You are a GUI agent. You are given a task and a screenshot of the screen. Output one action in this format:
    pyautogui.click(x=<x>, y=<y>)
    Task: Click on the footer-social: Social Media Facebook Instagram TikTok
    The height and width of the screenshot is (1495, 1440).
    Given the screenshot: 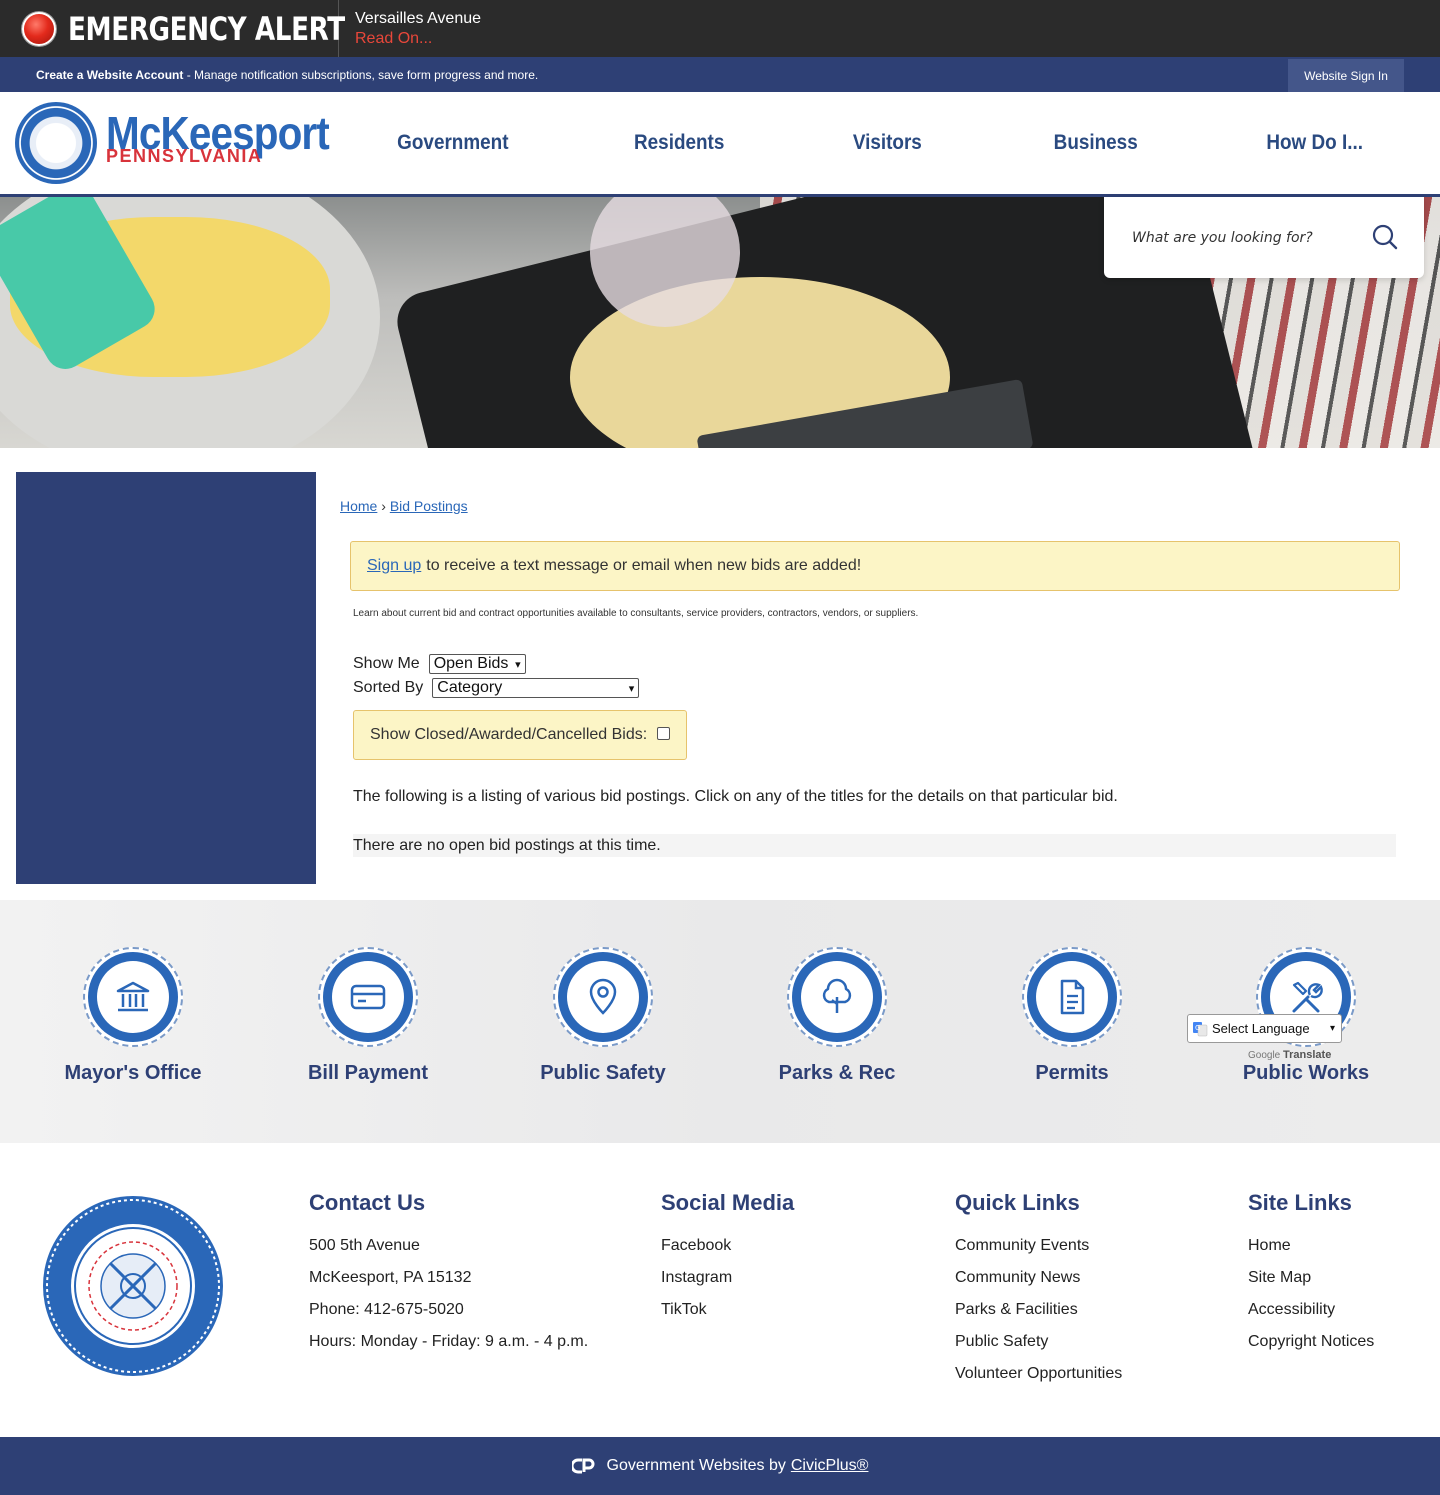 What is the action you would take?
    pyautogui.click(x=727, y=1260)
    